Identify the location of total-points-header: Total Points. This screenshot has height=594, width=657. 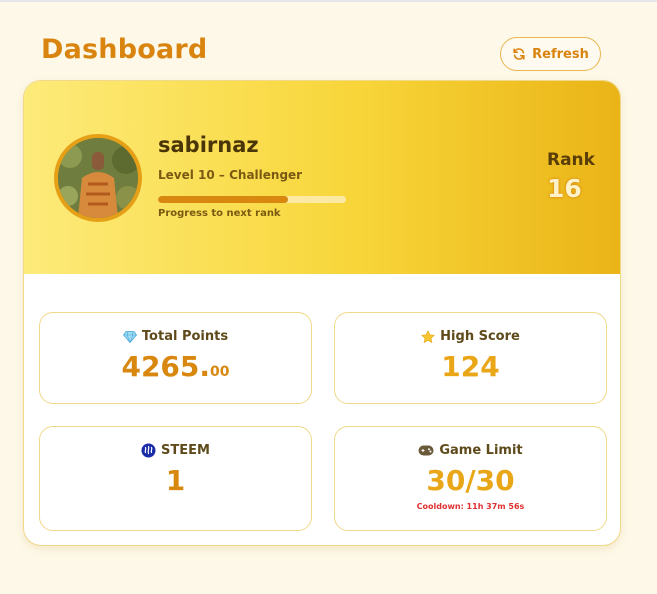
(175, 336).